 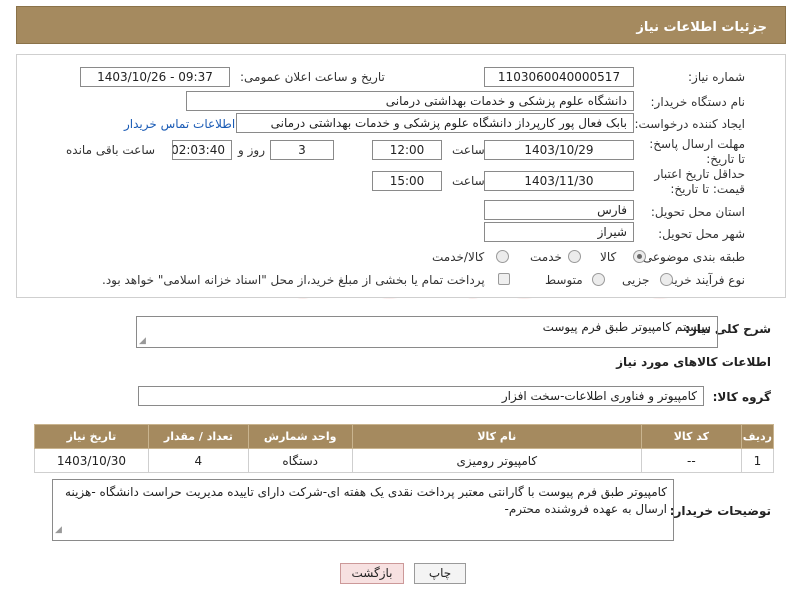 What do you see at coordinates (427, 332) in the screenshot?
I see `summary-textarea: سیستم کامپیوتر طبق فرم پیوست ◢` at bounding box center [427, 332].